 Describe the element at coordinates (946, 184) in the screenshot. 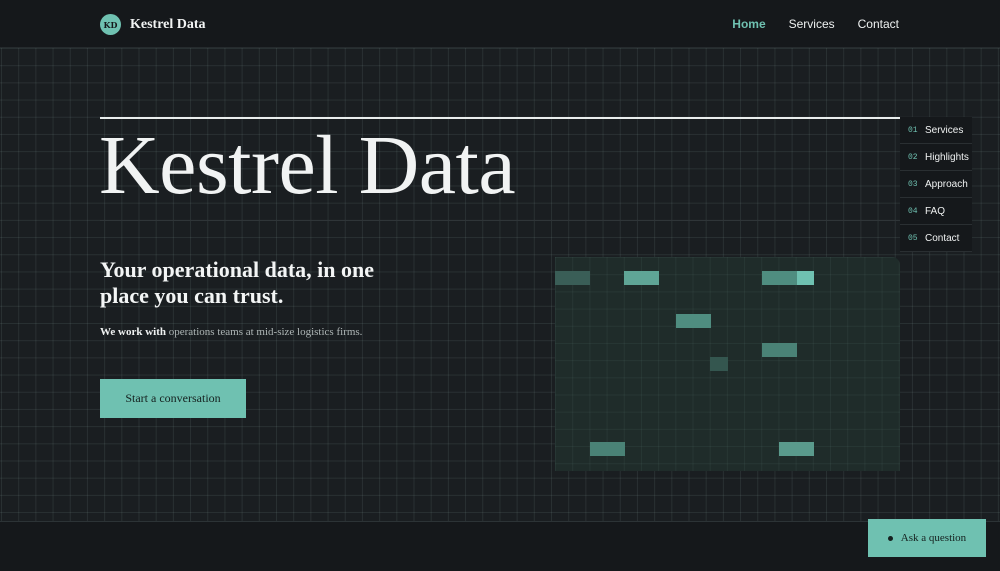

I see `section-label: Approach` at that location.